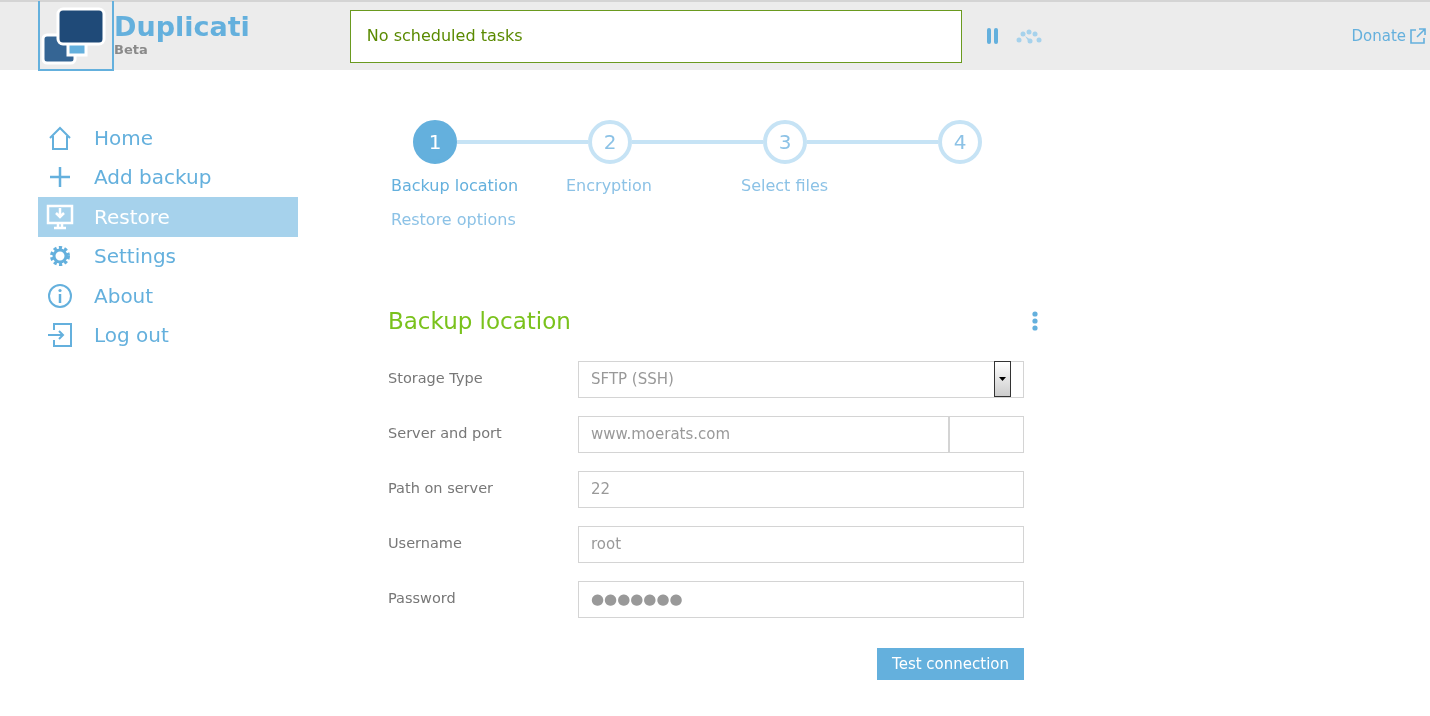 The width and height of the screenshot is (1430, 716). I want to click on pause-button, so click(992, 36).